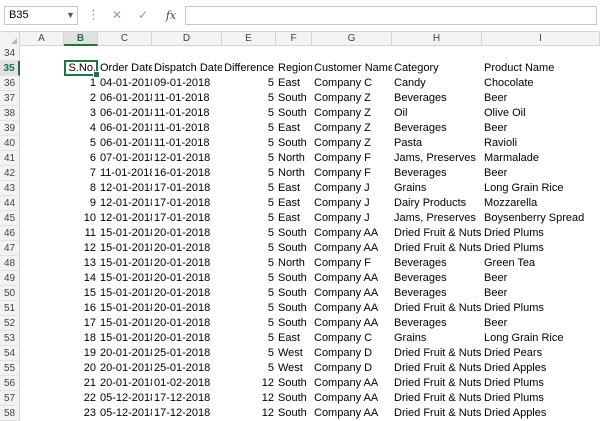  Describe the element at coordinates (541, 53) in the screenshot. I see `cell-i34` at that location.